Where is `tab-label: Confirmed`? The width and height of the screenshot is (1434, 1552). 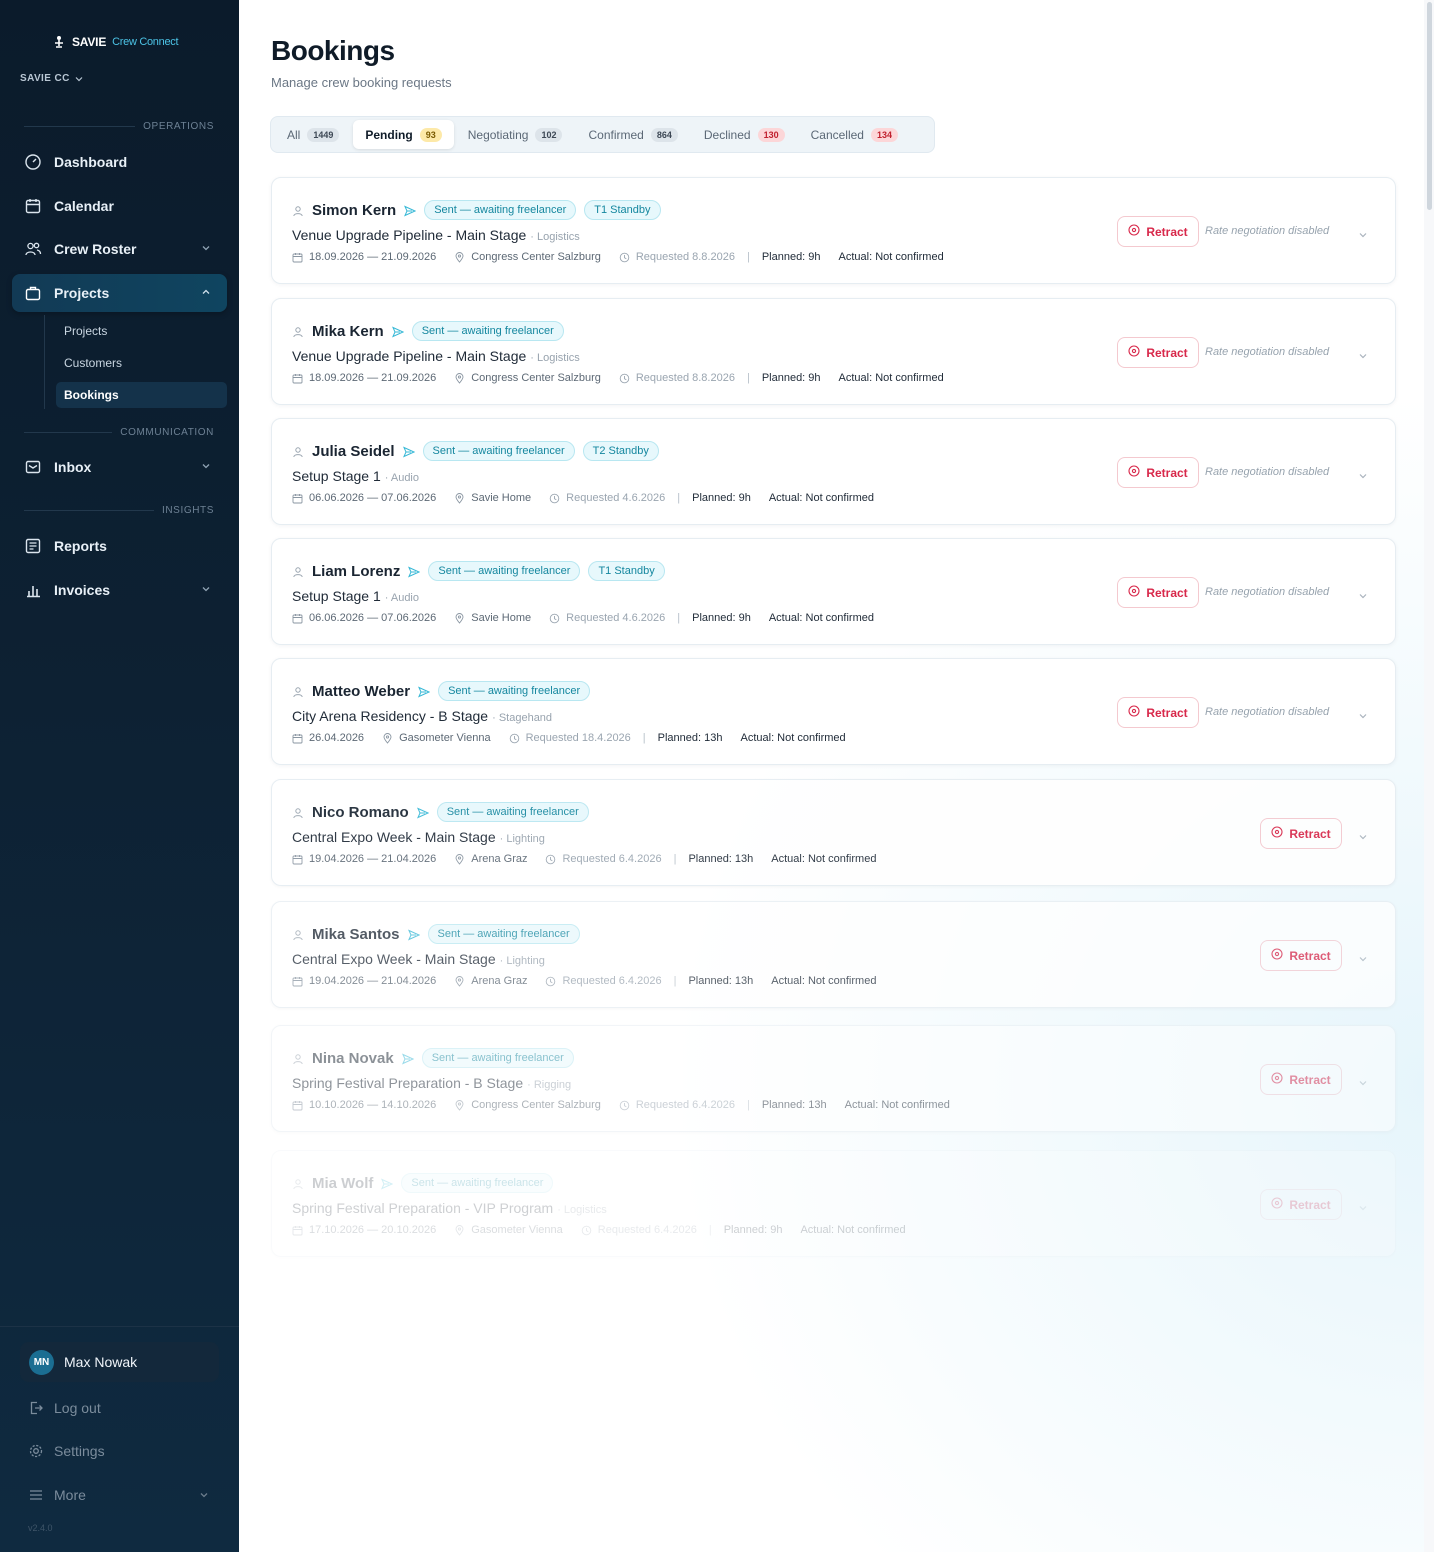 tab-label: Confirmed is located at coordinates (616, 134).